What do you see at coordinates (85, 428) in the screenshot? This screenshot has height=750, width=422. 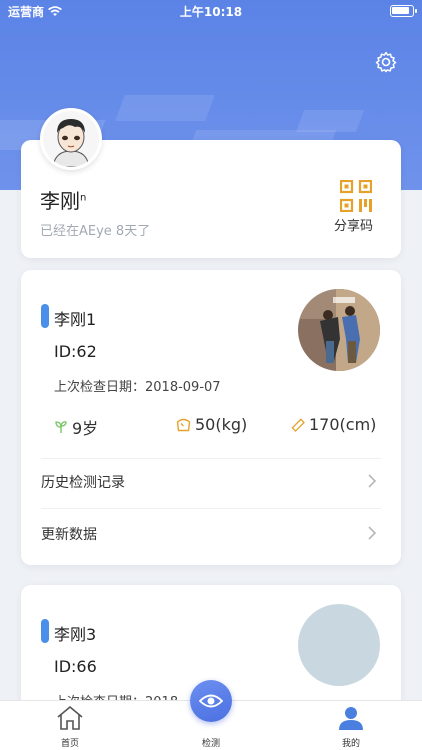 I see `age-value: 9岁` at bounding box center [85, 428].